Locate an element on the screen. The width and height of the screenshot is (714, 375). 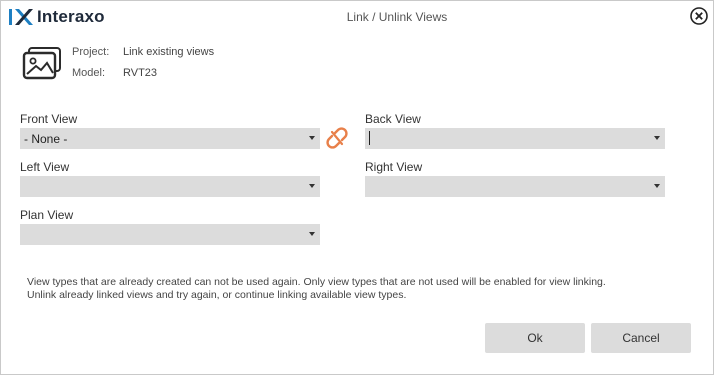
project-label: Project: is located at coordinates (91, 52).